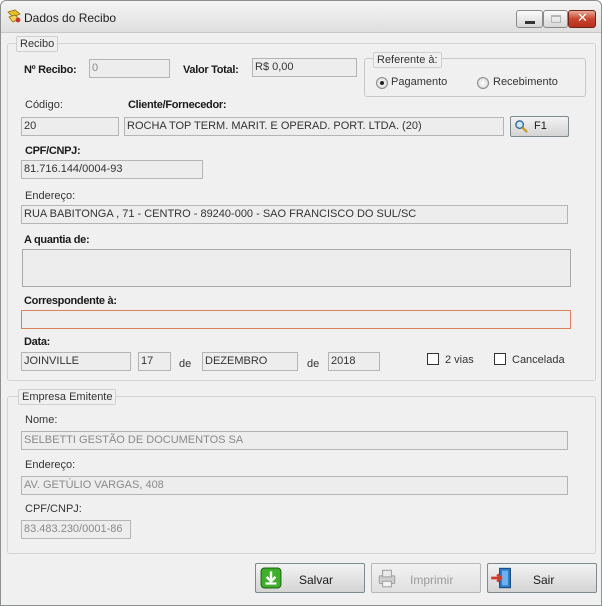 This screenshot has width=602, height=606. Describe the element at coordinates (50, 70) in the screenshot. I see `numero-recibo-label: Nº Recibo:` at that location.